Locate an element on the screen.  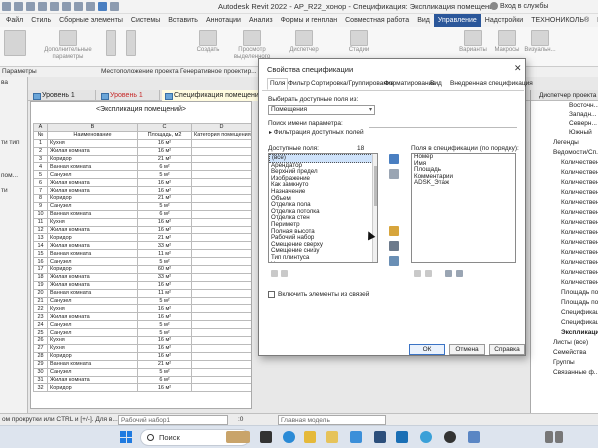
close-icon: ✕ is located at coordinates (518, 68).